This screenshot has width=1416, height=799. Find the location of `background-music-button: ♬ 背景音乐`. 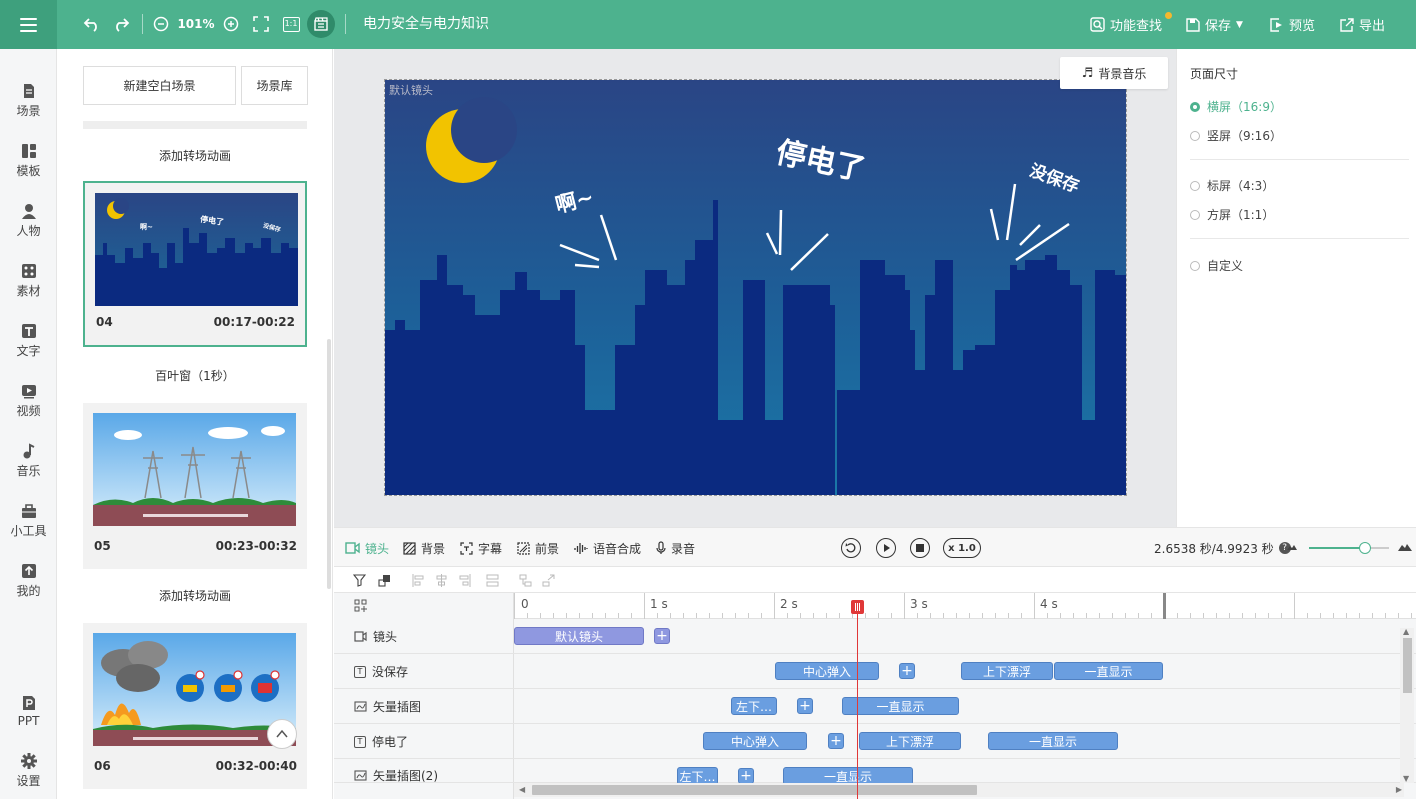

background-music-button: ♬ 背景音乐 is located at coordinates (1114, 73).